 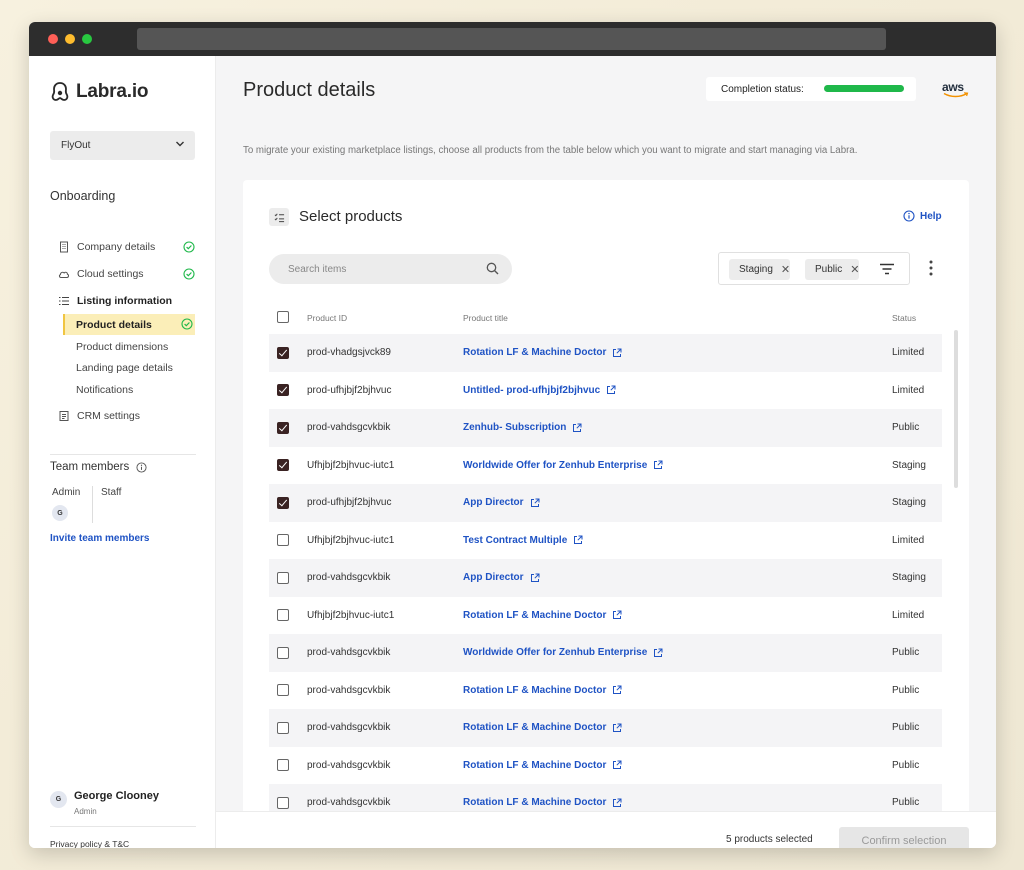 What do you see at coordinates (349, 502) in the screenshot?
I see `product-id-cell: prod-ufhjbjf2bjhvuc` at bounding box center [349, 502].